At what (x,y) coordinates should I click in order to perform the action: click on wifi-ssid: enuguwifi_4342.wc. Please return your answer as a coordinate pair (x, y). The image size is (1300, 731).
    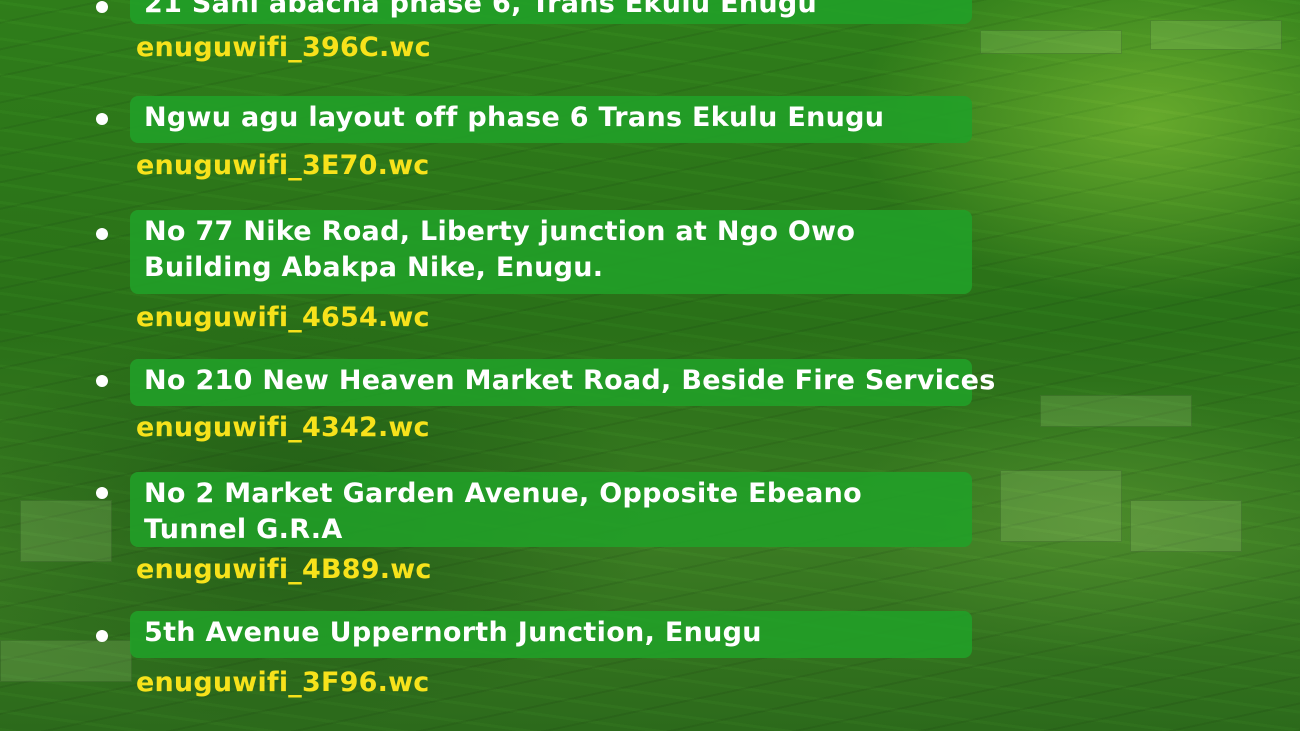
    Looking at the image, I should click on (283, 427).